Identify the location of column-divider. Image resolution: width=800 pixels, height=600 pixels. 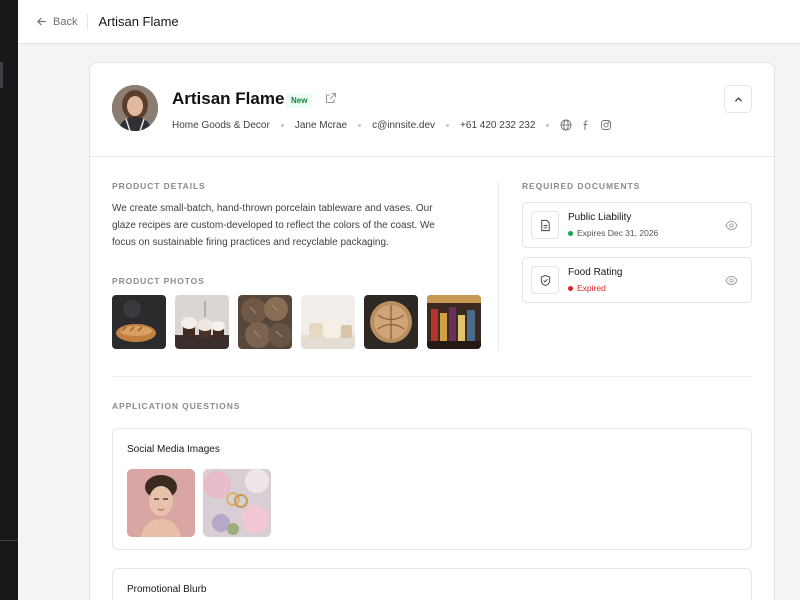
(498, 266).